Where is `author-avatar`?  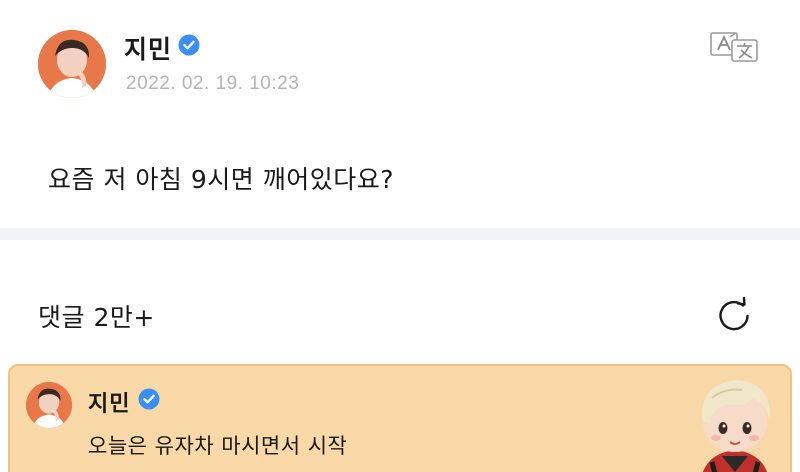
author-avatar is located at coordinates (72, 64).